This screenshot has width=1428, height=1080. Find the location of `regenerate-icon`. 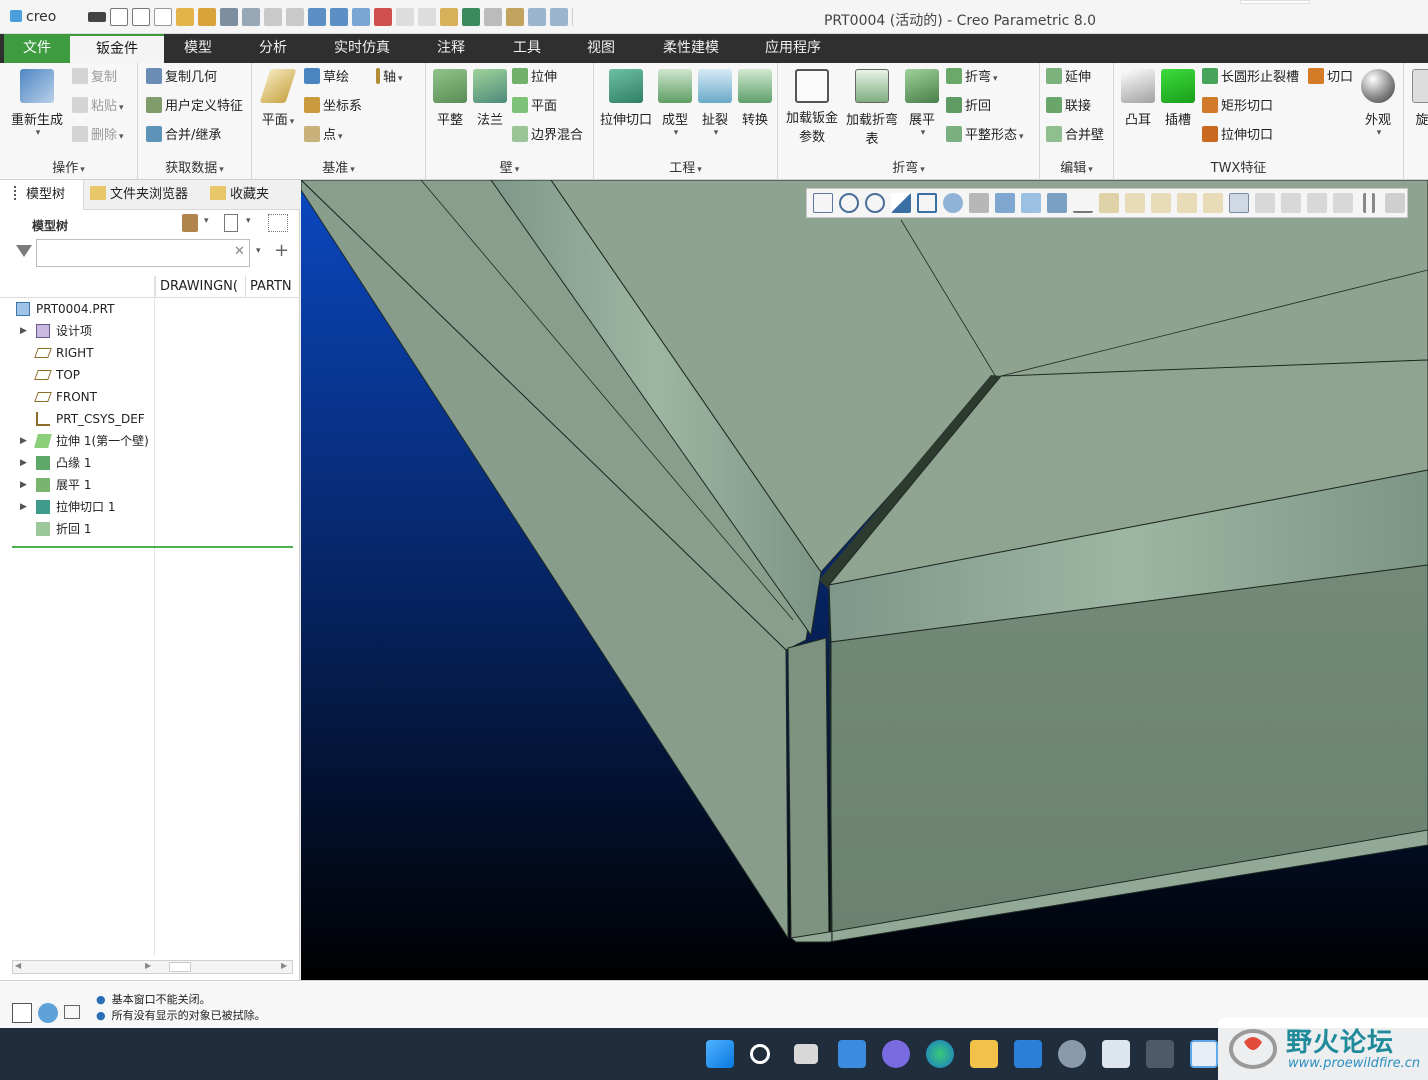

regenerate-icon is located at coordinates (317, 17).